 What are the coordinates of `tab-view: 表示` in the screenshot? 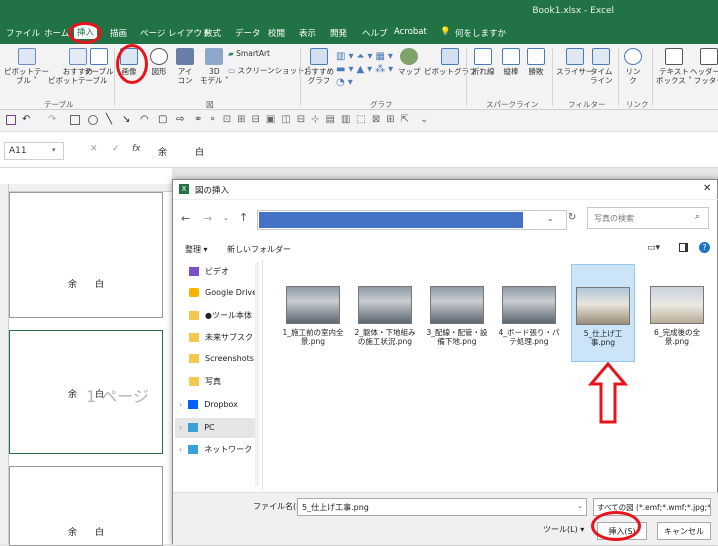 It's located at (307, 33).